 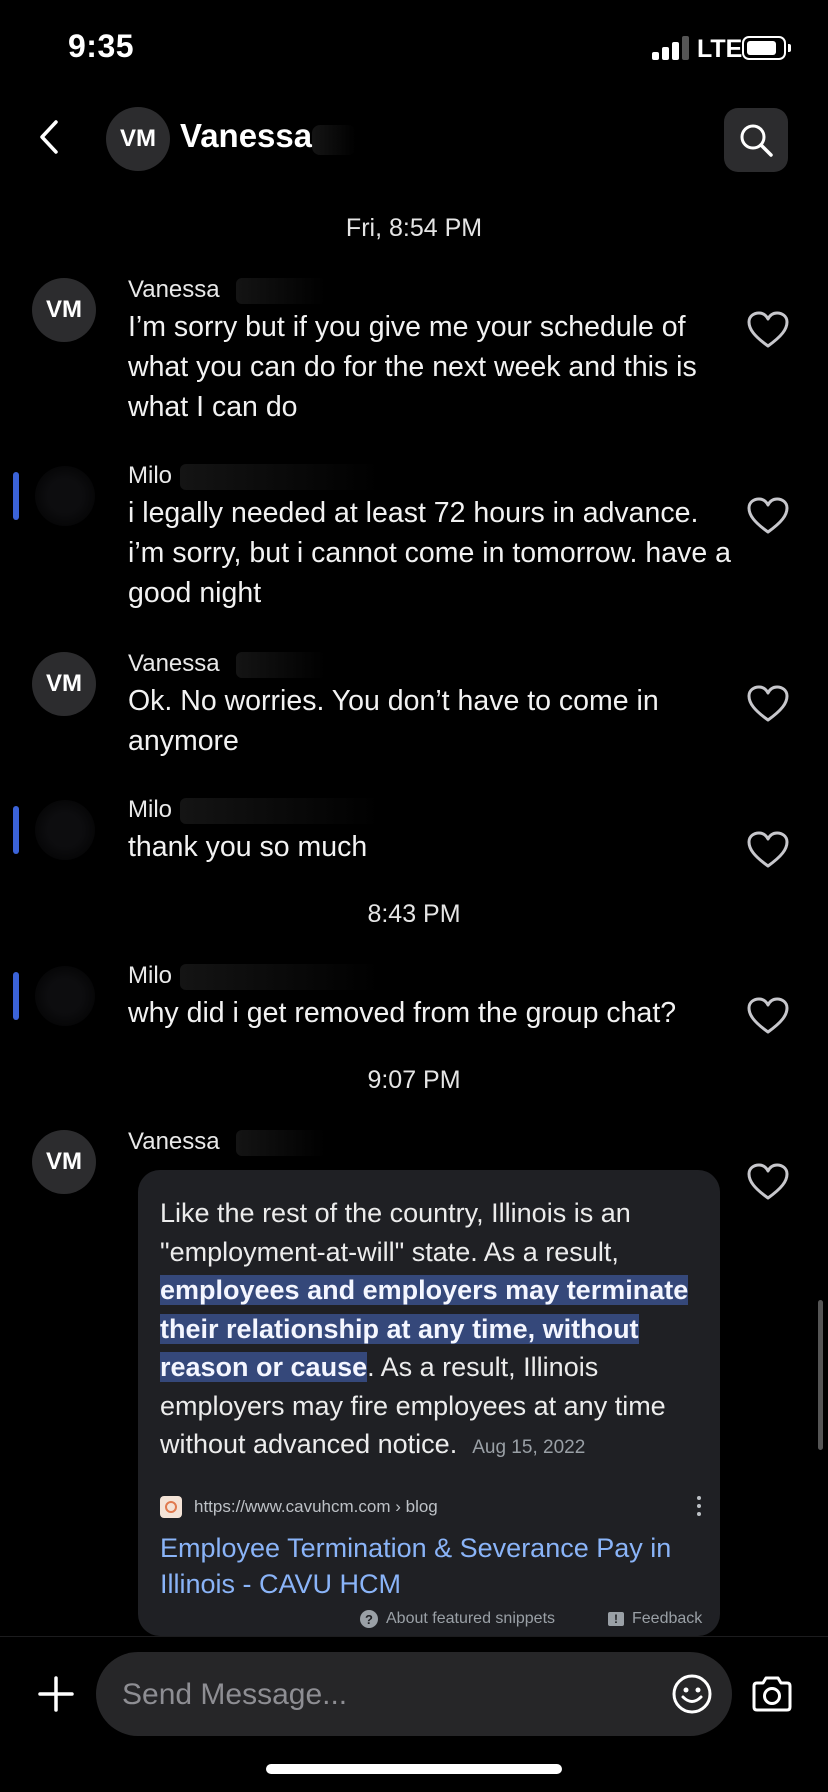 I want to click on site-favicon-icon, so click(x=171, y=1507).